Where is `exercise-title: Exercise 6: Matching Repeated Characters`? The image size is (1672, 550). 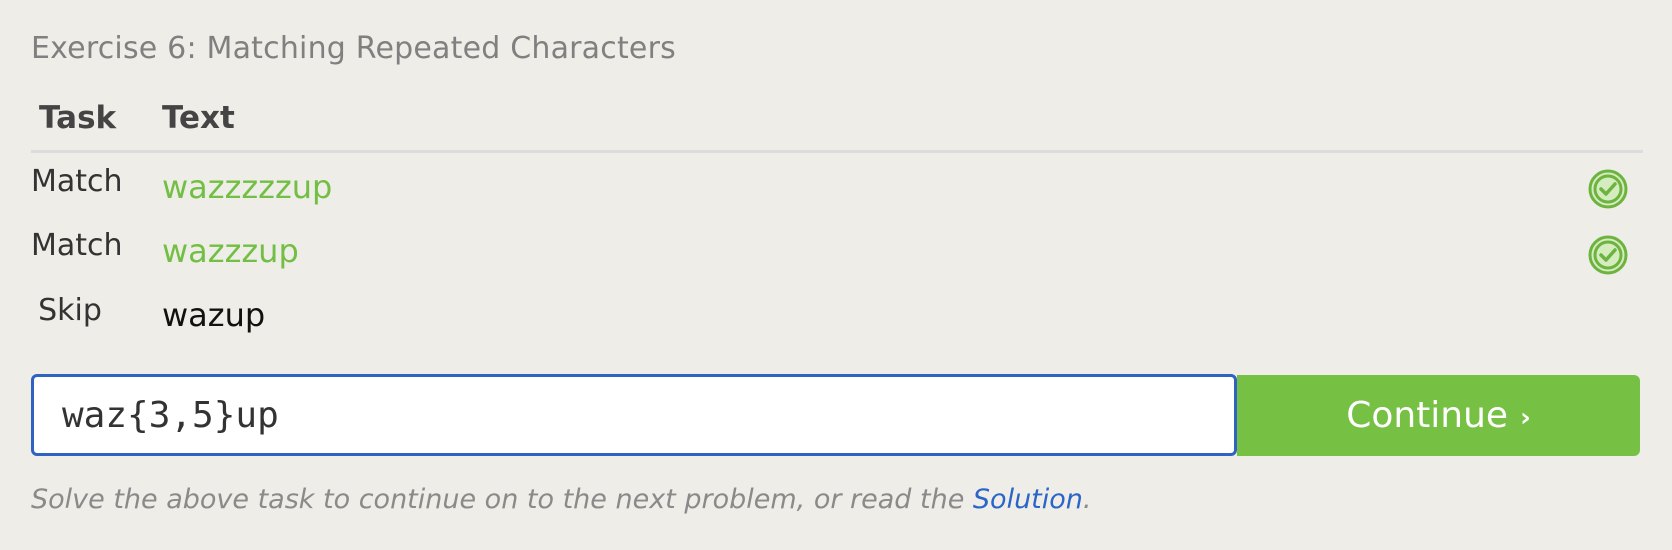
exercise-title: Exercise 6: Matching Repeated Characters is located at coordinates (353, 48).